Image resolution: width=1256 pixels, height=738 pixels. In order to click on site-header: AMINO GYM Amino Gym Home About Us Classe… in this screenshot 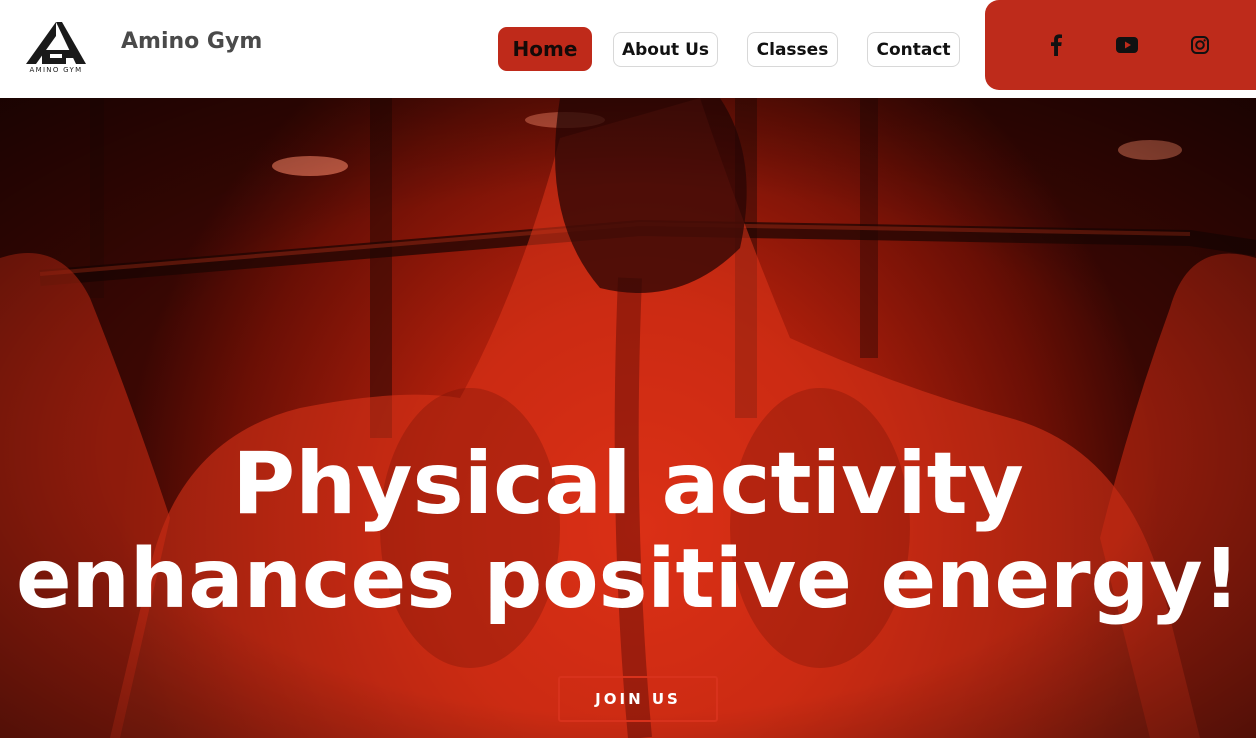, I will do `click(628, 49)`.